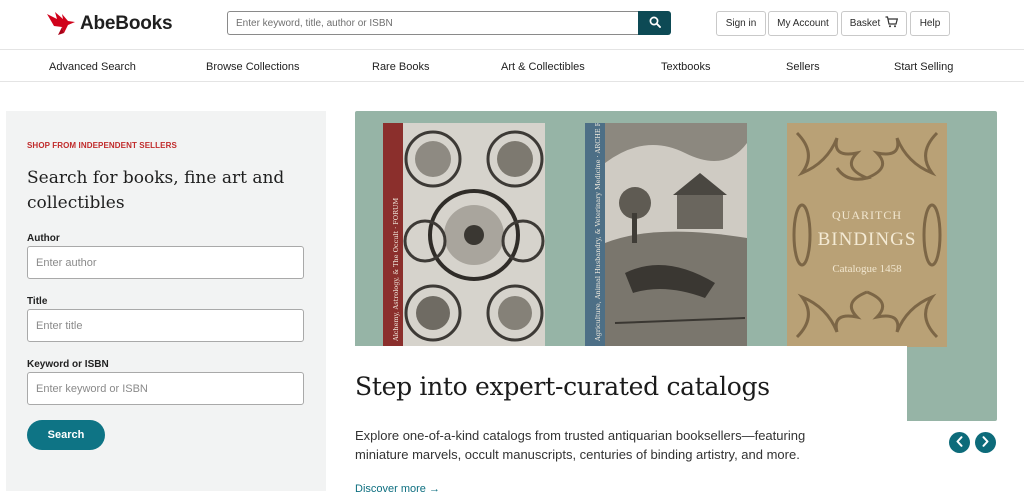 The height and width of the screenshot is (495, 1024). Describe the element at coordinates (126, 23) in the screenshot. I see `logo-text: AbeBooks` at that location.